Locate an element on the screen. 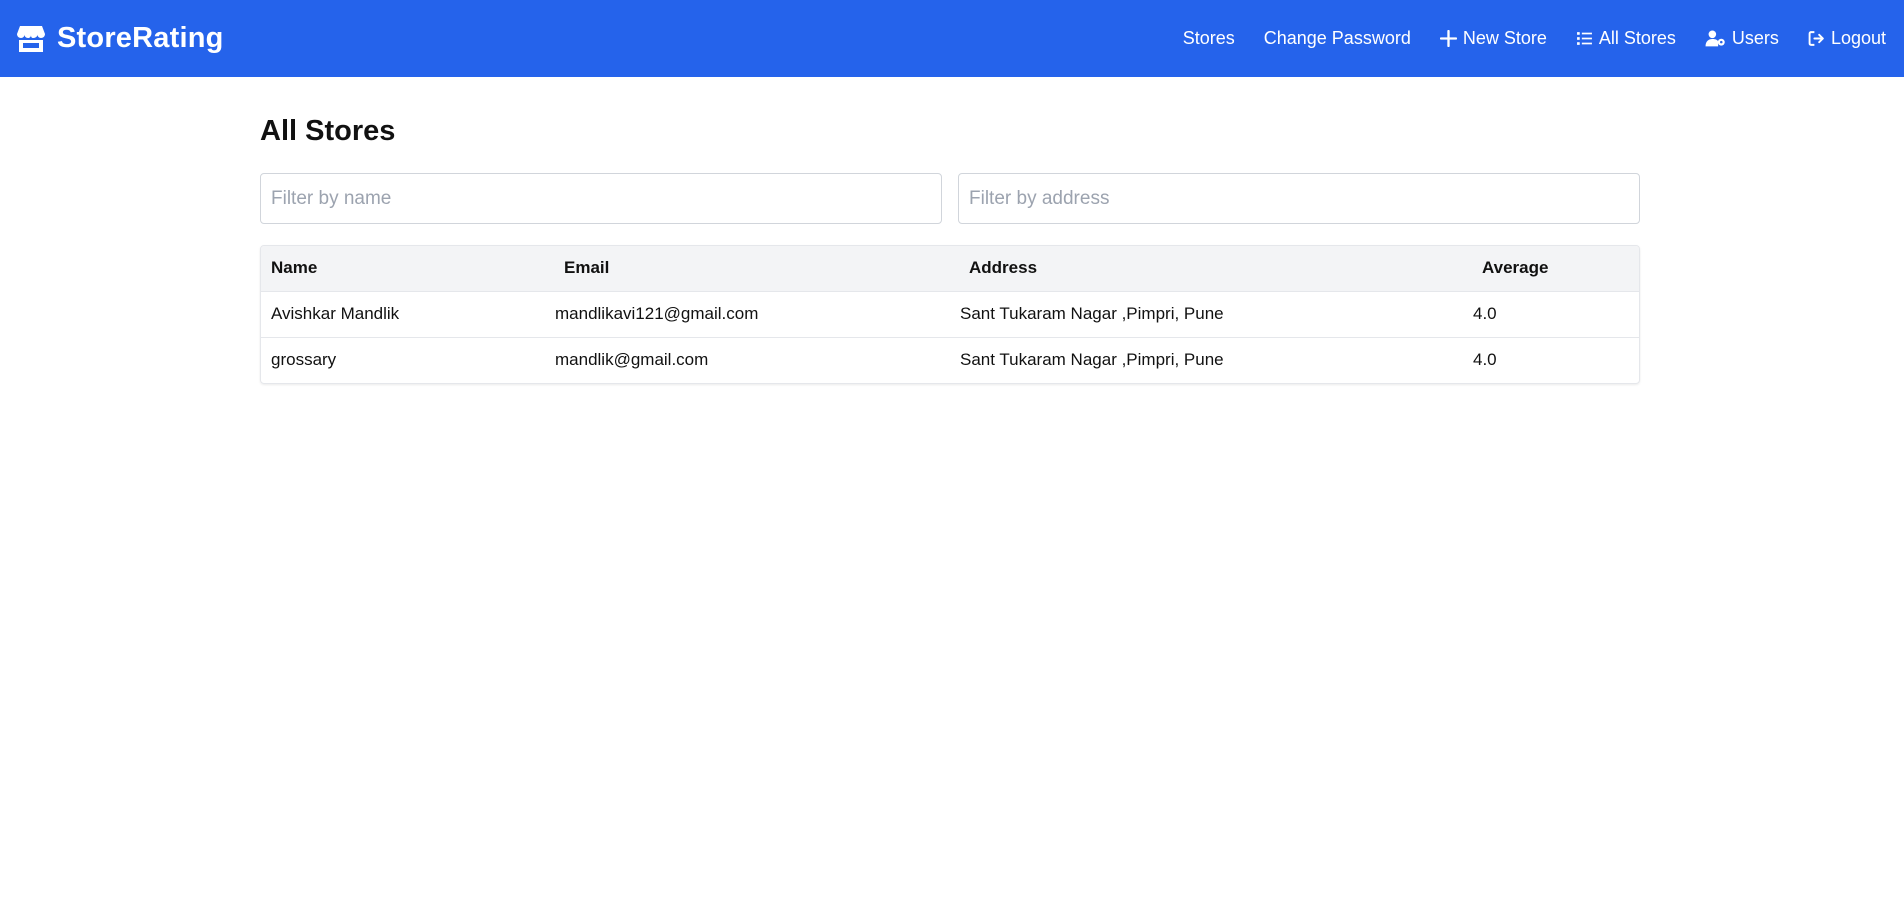 This screenshot has width=1904, height=917. nav-all-stores: All Stores is located at coordinates (1626, 38).